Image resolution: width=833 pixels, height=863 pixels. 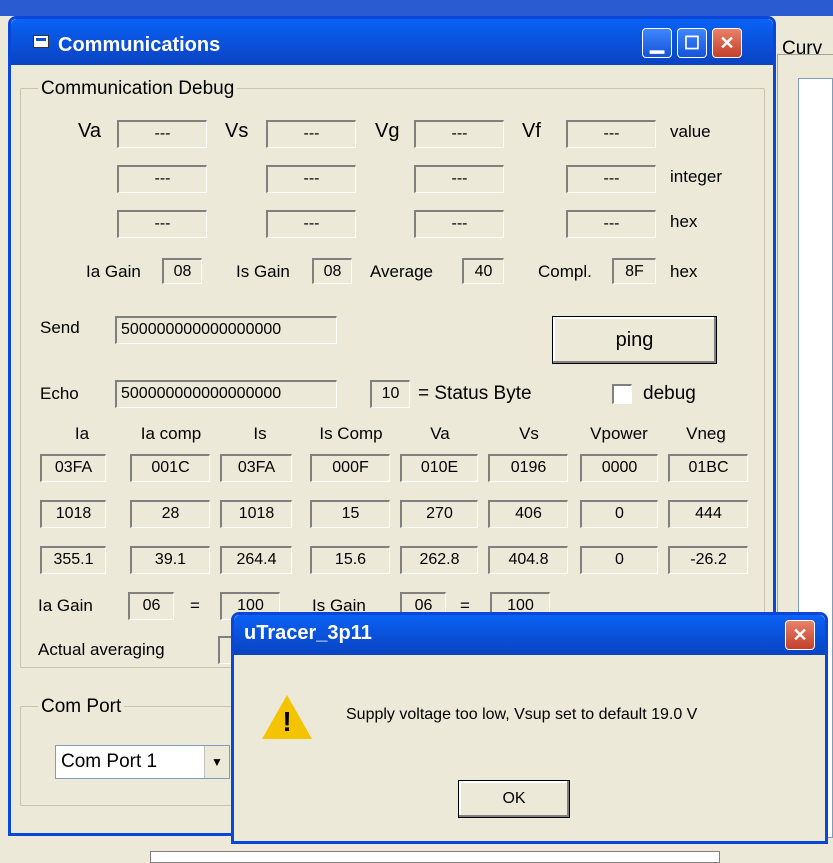 What do you see at coordinates (89, 131) in the screenshot?
I see `va-label: Va` at bounding box center [89, 131].